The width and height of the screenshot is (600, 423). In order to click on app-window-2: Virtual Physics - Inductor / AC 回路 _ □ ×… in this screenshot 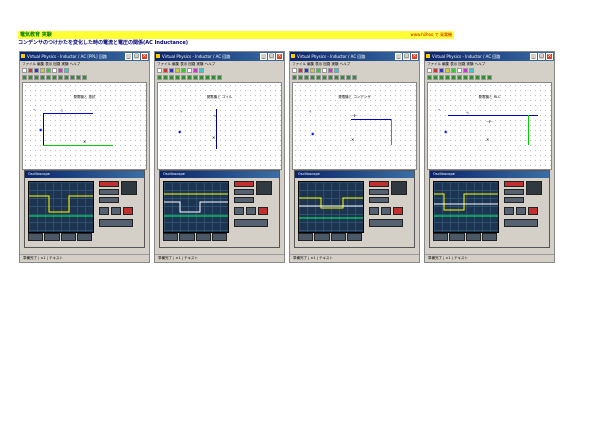, I will do `click(219, 157)`.